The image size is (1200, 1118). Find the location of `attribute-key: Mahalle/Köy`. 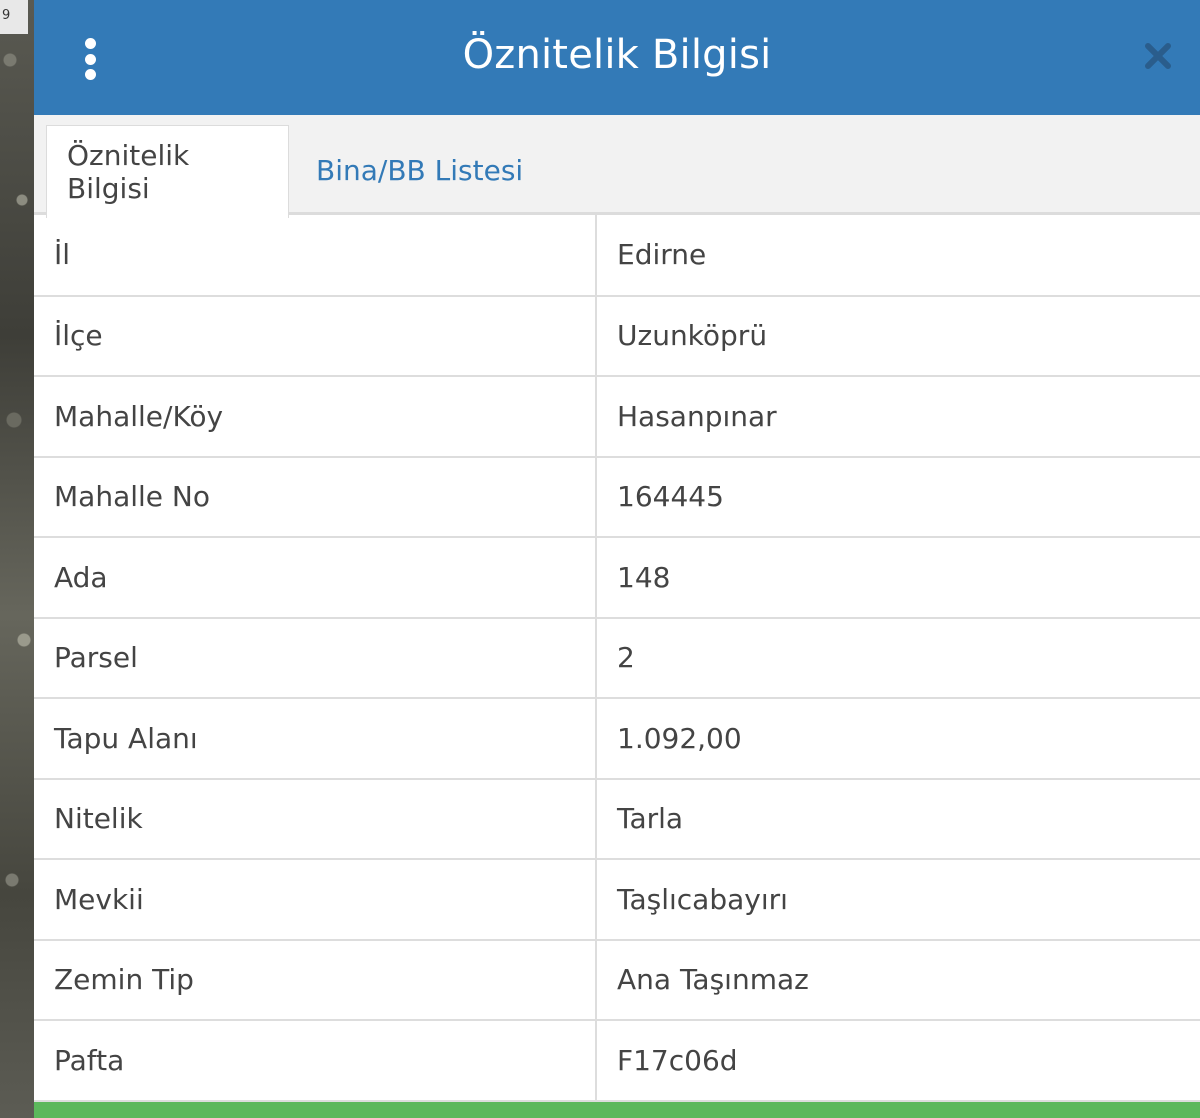

attribute-key: Mahalle/Köy is located at coordinates (315, 416).